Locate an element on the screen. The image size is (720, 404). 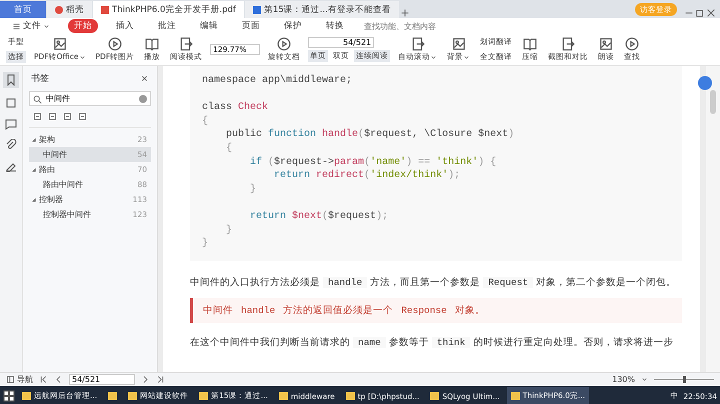
file-menu: 文件 is located at coordinates (31, 26).